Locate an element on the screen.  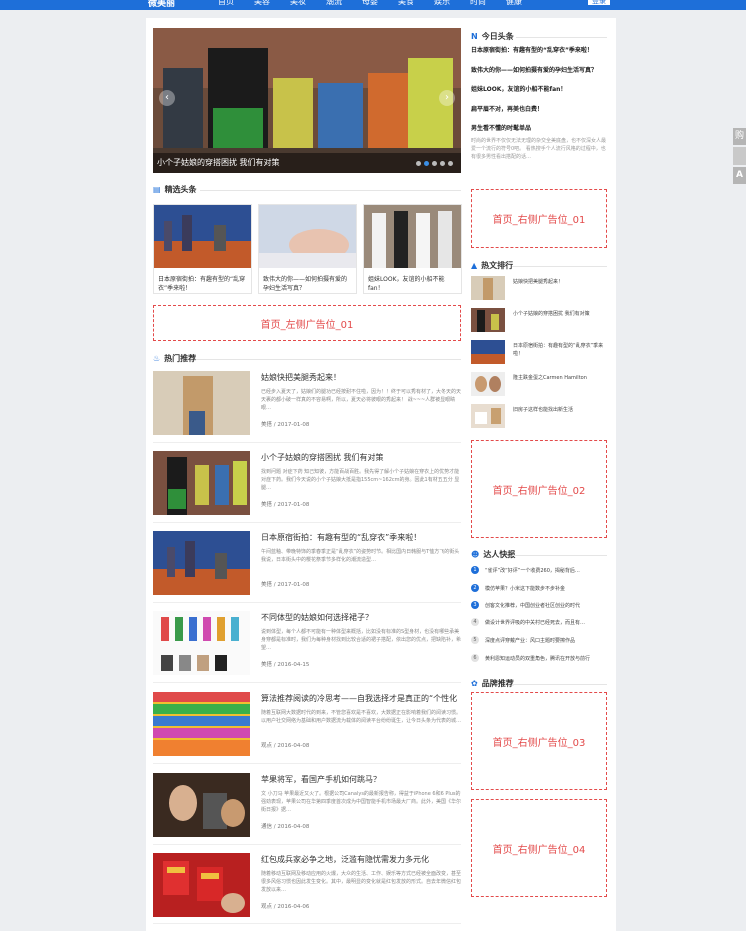
ad-slot-right-02: 首页_右侧广告位_02 is located at coordinates (539, 489).